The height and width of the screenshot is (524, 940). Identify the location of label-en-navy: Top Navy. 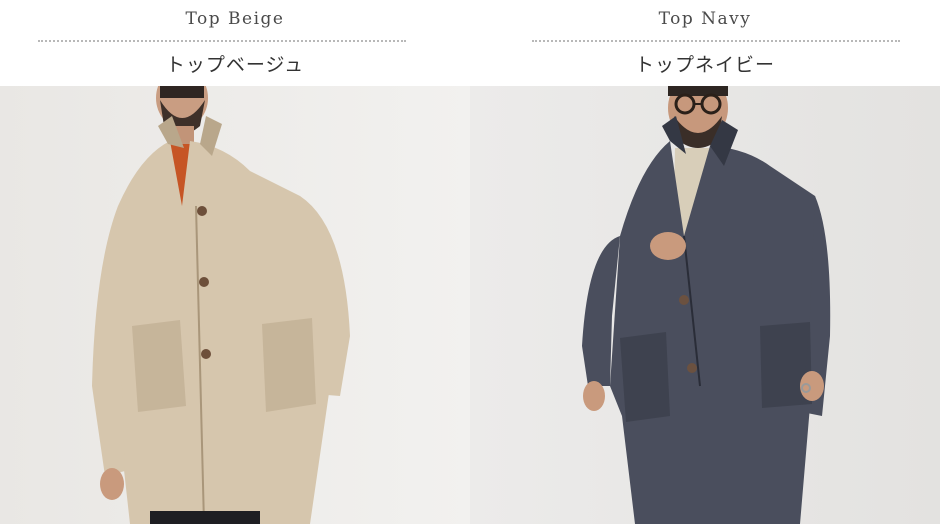
(705, 19).